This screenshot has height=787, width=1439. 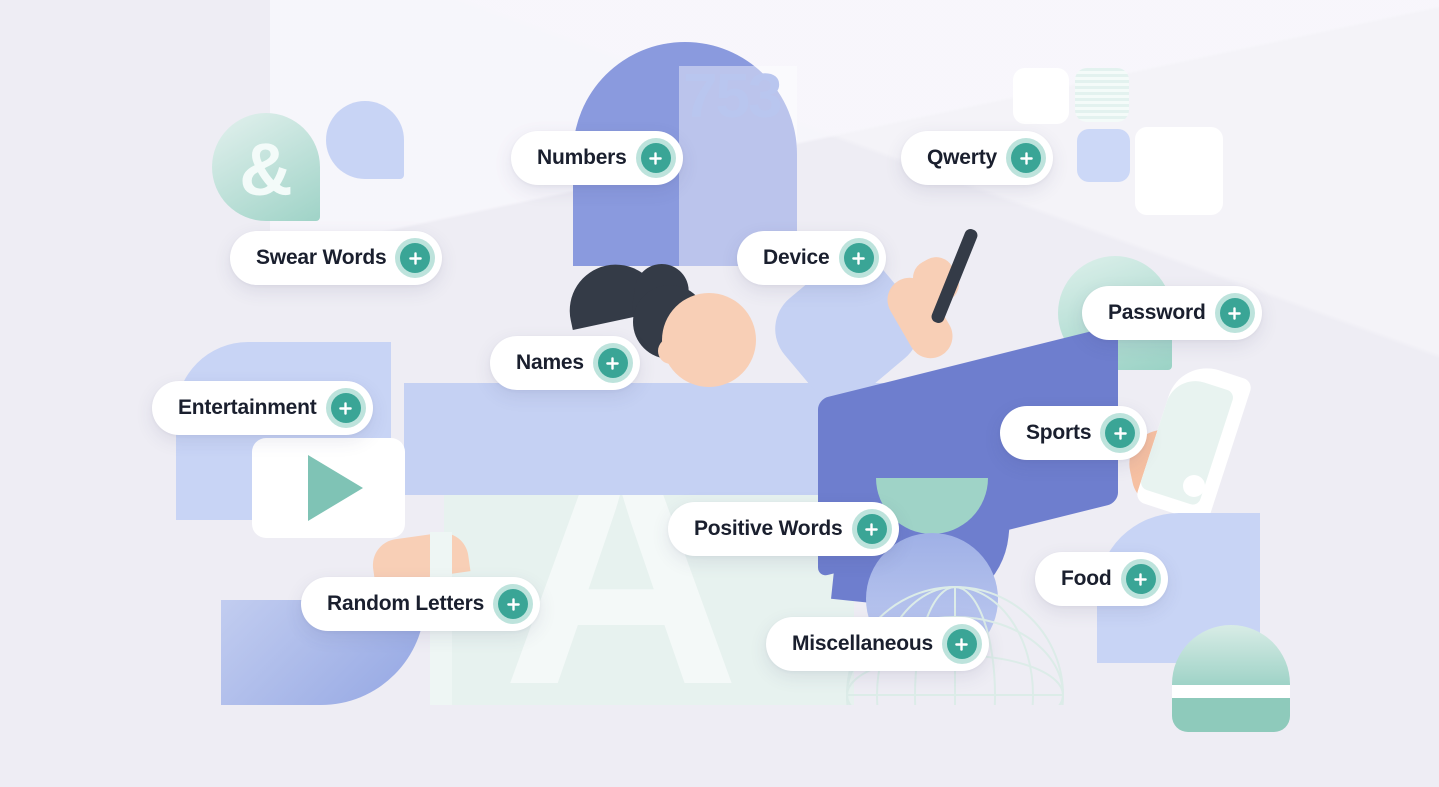 I want to click on category-label: Entertainment, so click(x=247, y=407).